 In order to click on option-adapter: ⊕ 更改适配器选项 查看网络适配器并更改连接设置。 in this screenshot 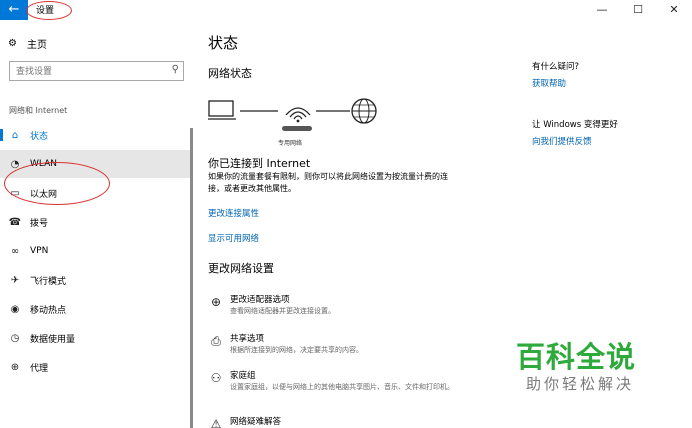, I will do `click(358, 310)`.